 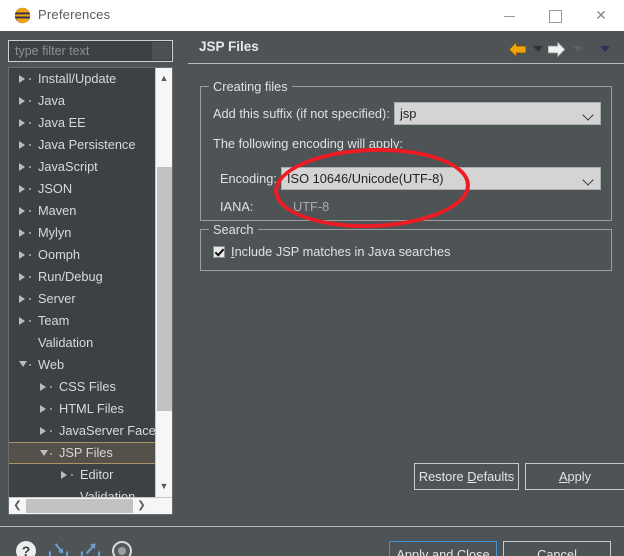 What do you see at coordinates (62, 122) in the screenshot?
I see `sidebar-item-label: Java EE` at bounding box center [62, 122].